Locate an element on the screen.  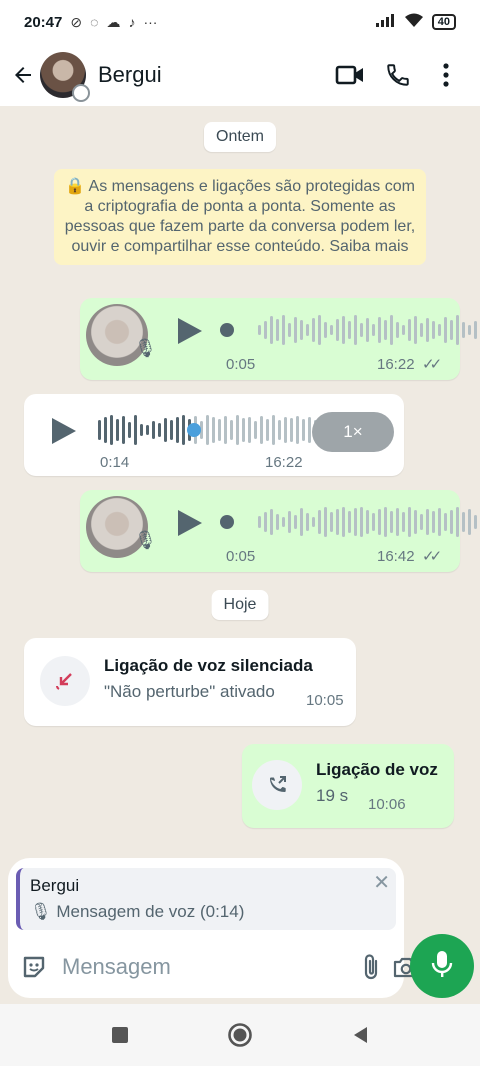
mic-icon is located at coordinates (442, 966).